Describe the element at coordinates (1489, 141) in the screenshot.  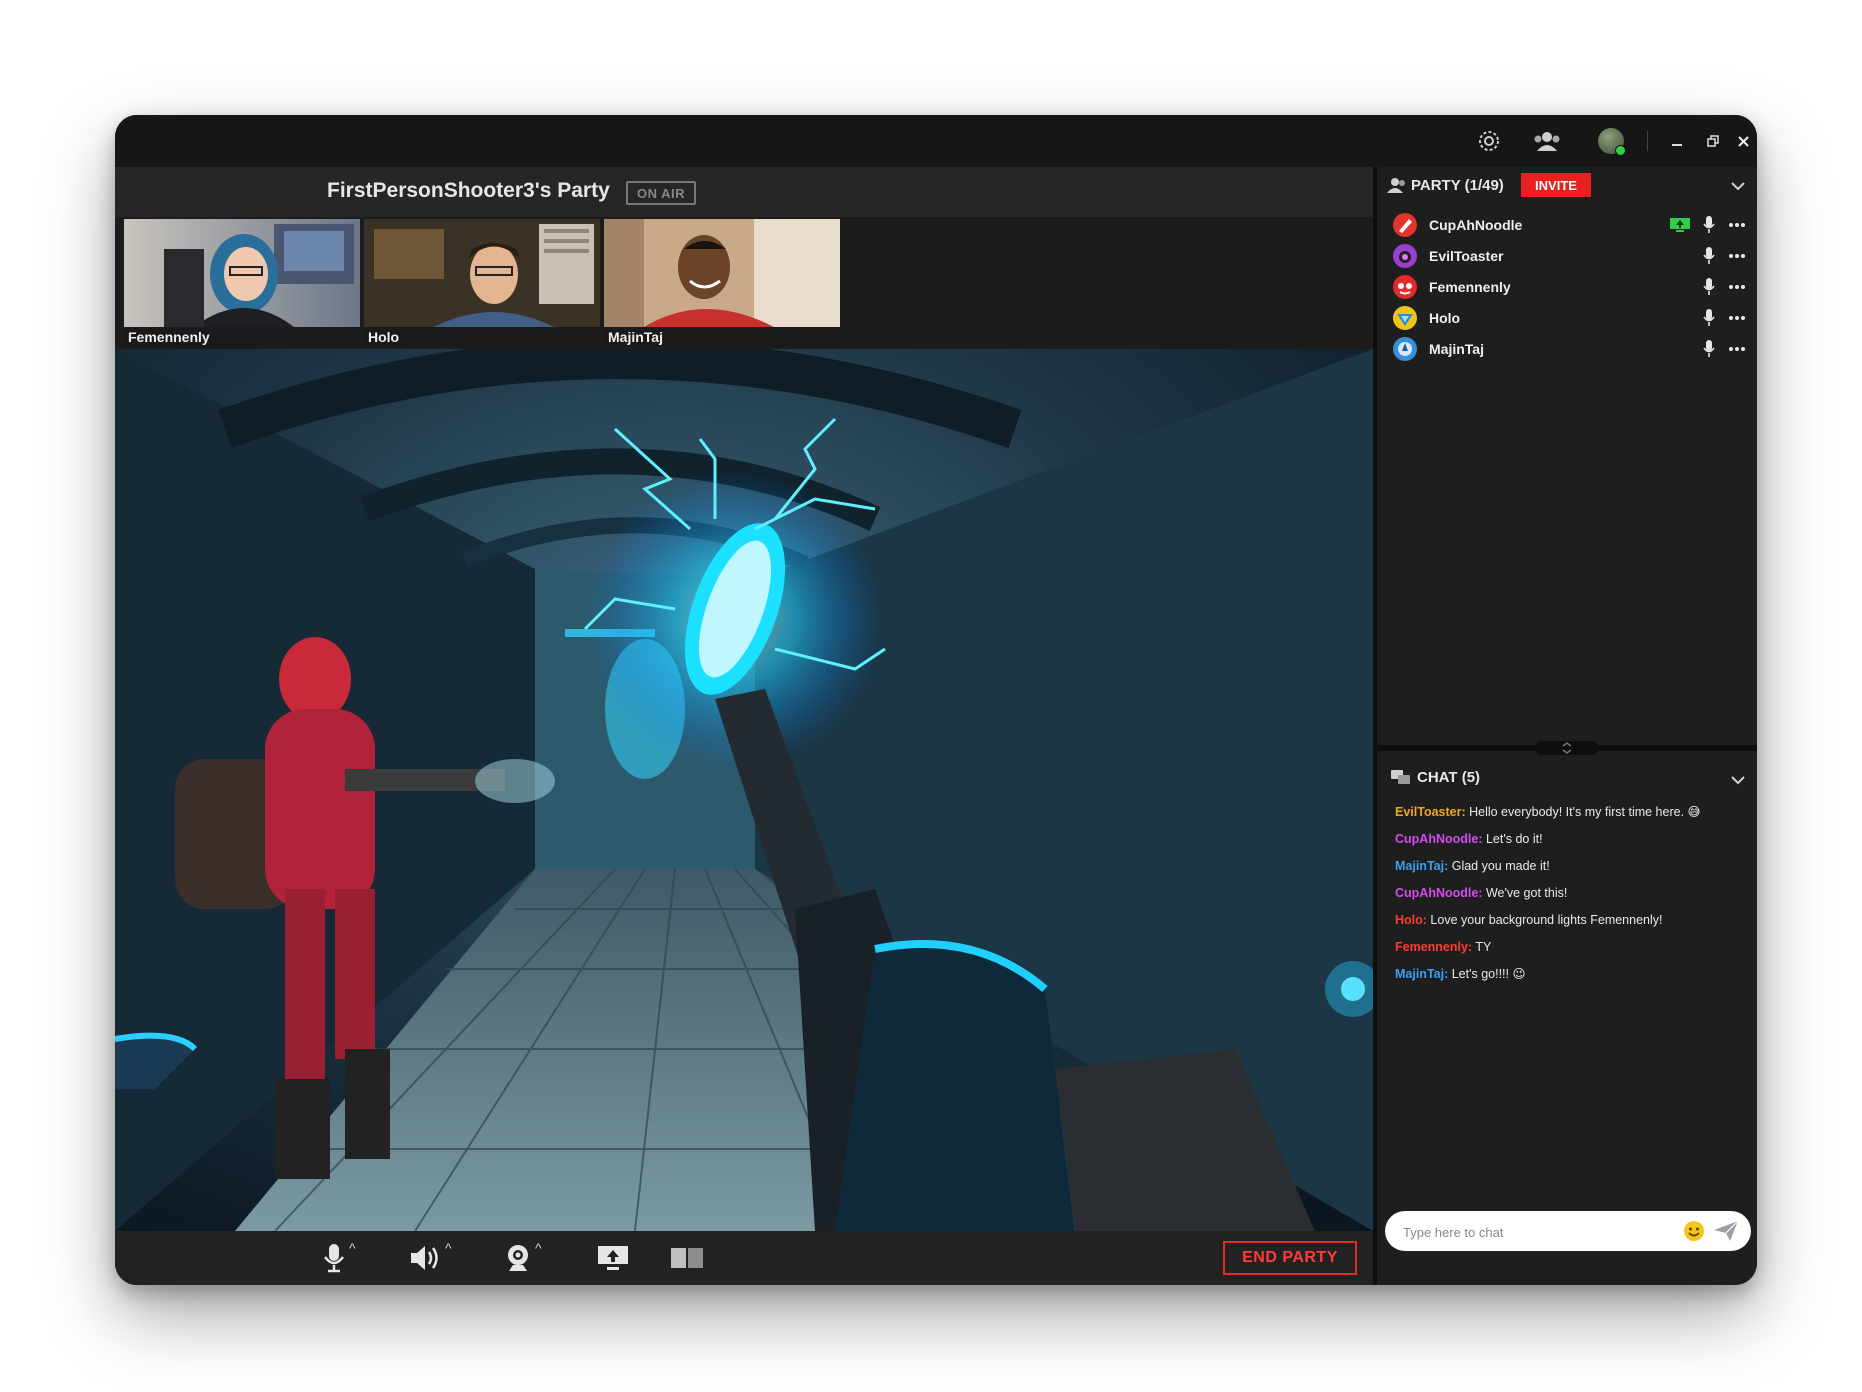
I see `settings-gear-icon` at that location.